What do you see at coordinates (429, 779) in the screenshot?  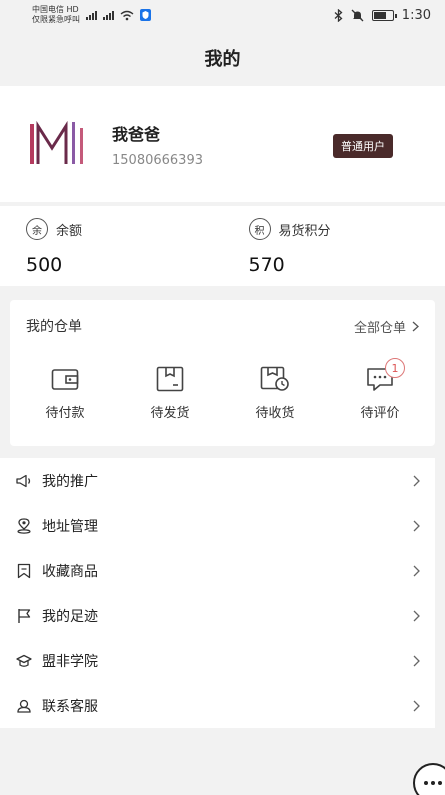 I see `floating-chat-button` at bounding box center [429, 779].